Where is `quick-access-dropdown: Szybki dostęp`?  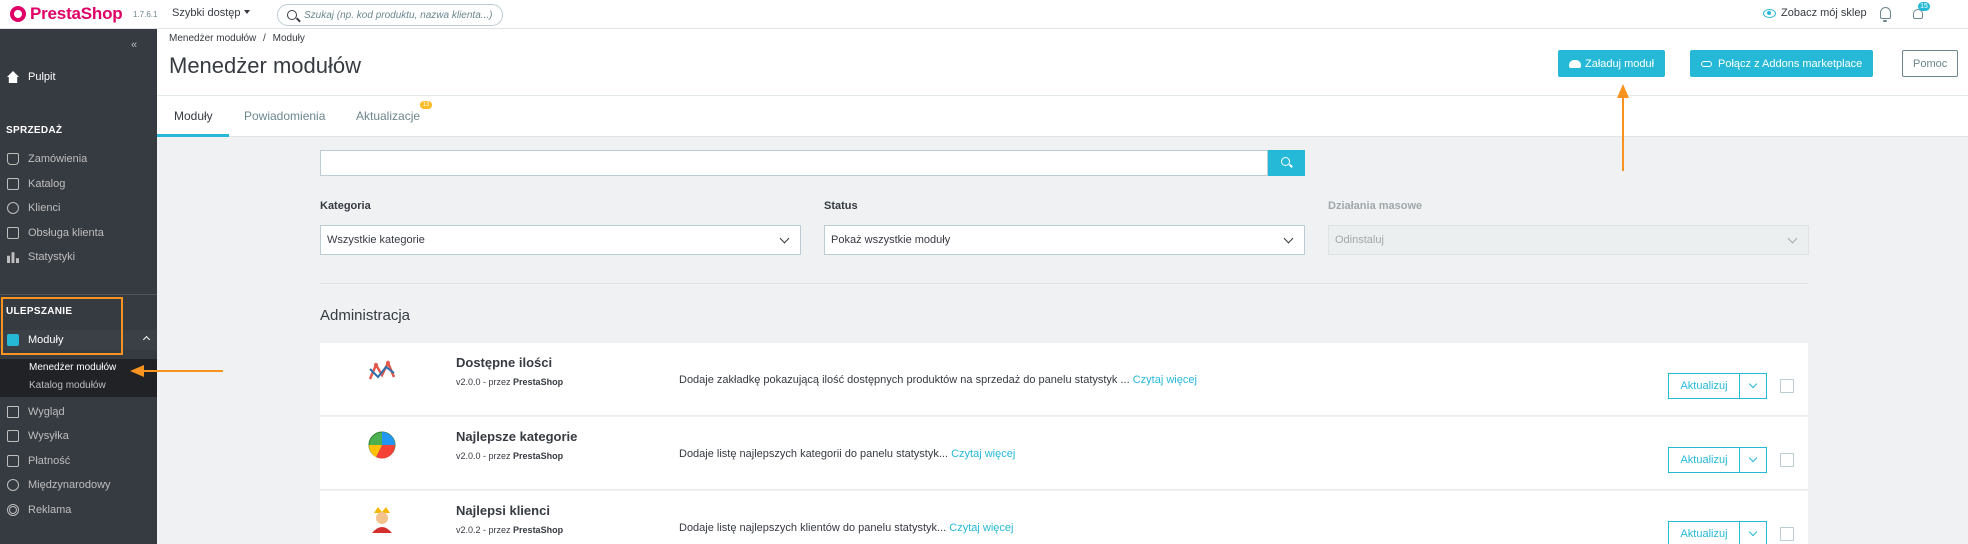
quick-access-dropdown: Szybki dostęp is located at coordinates (211, 13).